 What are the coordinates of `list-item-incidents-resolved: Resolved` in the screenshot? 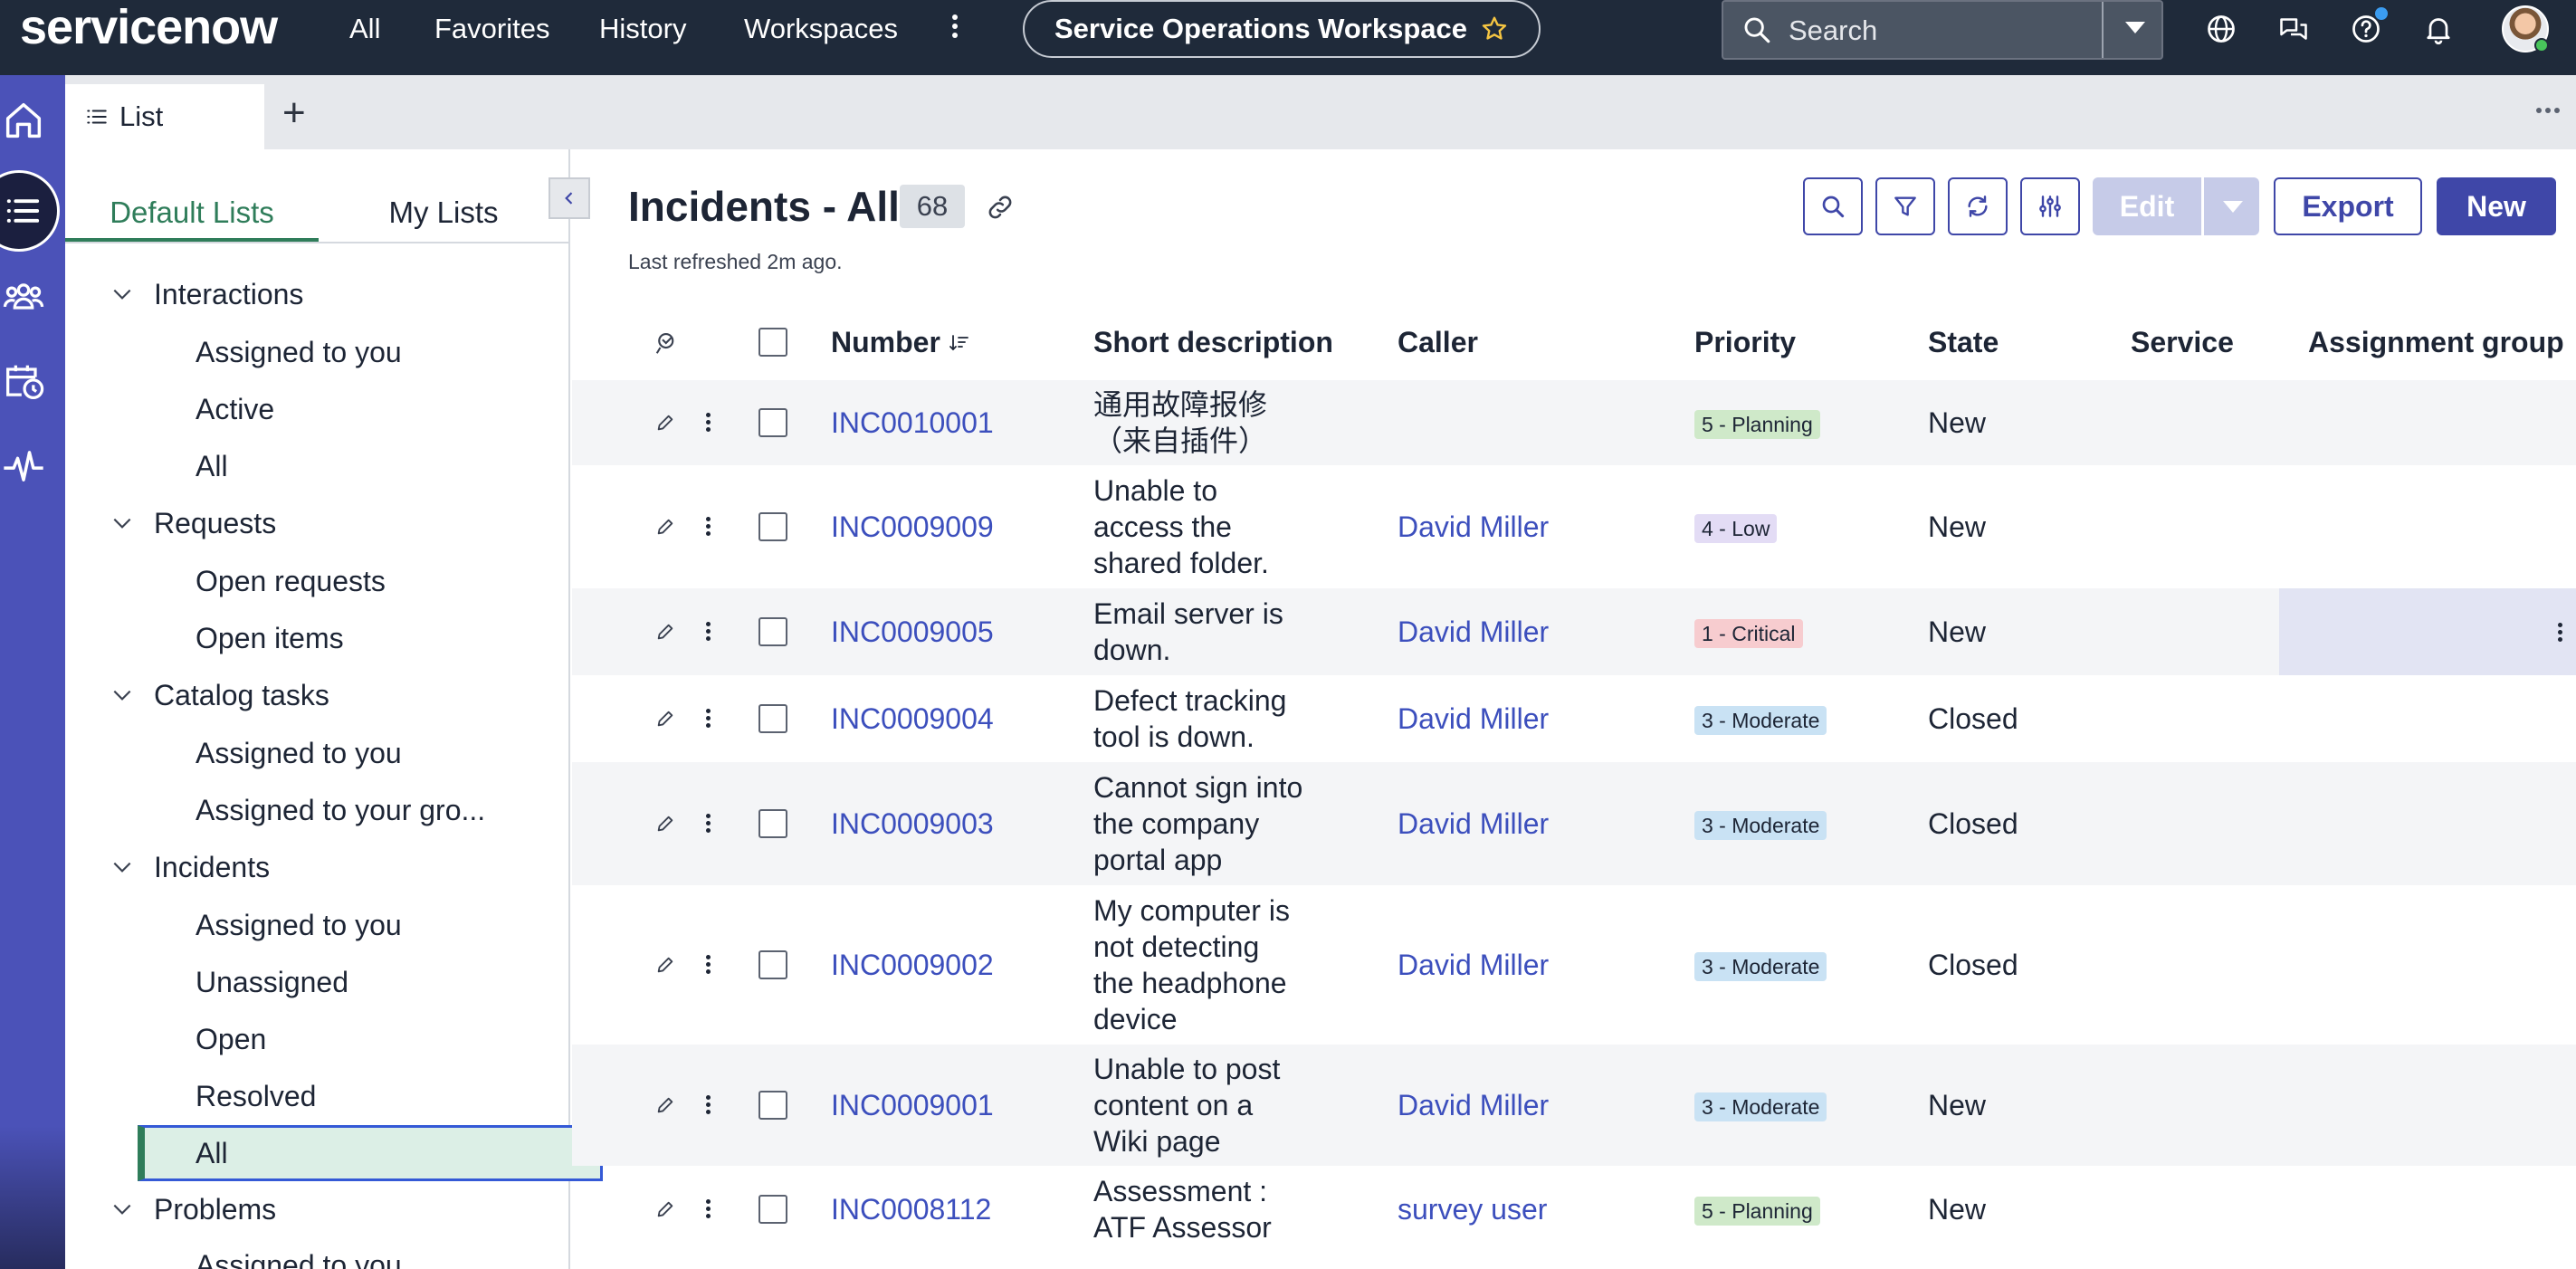 It's located at (256, 1096).